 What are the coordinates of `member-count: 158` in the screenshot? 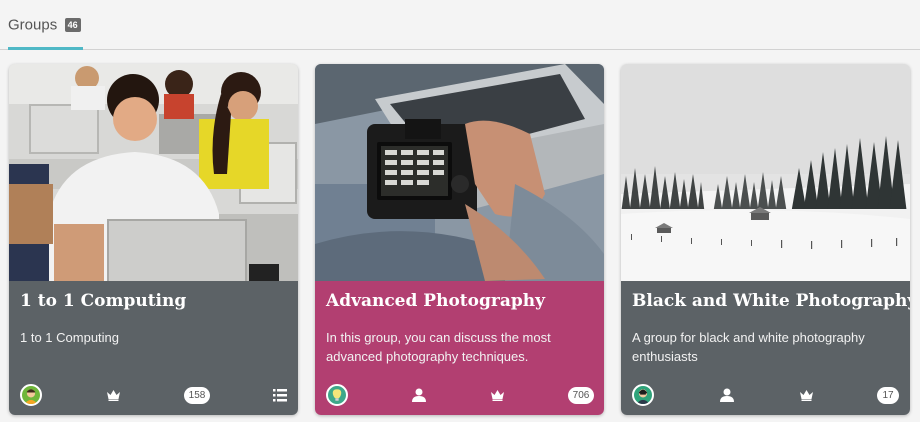 It's located at (197, 395).